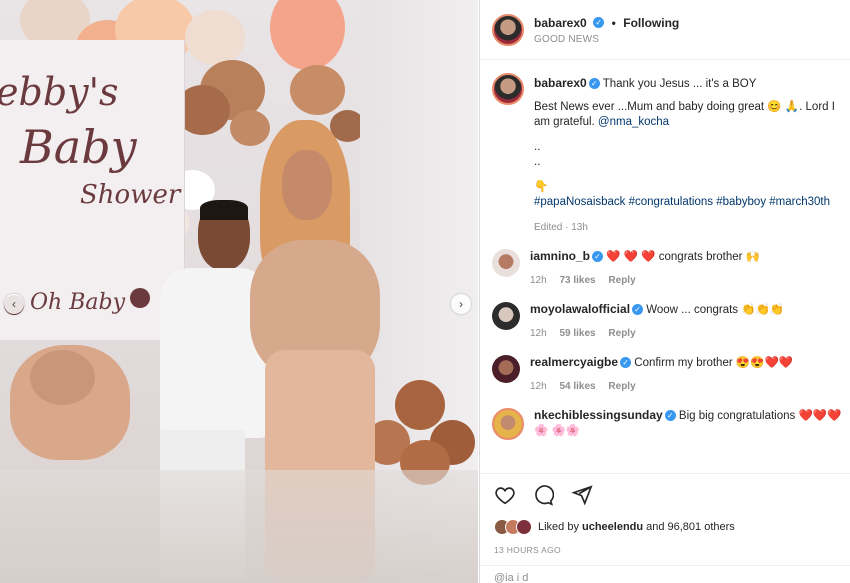 Image resolution: width=850 pixels, height=583 pixels. Describe the element at coordinates (714, 363) in the screenshot. I see `comment-text: Confirm my brother 😍😍❤️❤️` at that location.